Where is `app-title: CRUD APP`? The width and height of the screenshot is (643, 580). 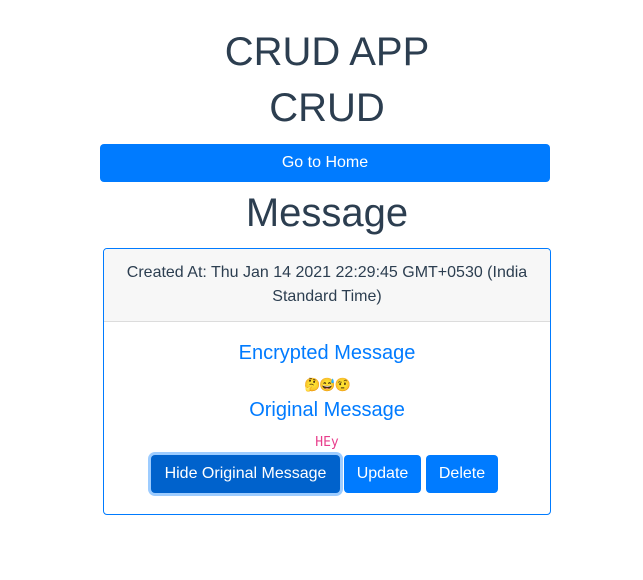
app-title: CRUD APP is located at coordinates (327, 52).